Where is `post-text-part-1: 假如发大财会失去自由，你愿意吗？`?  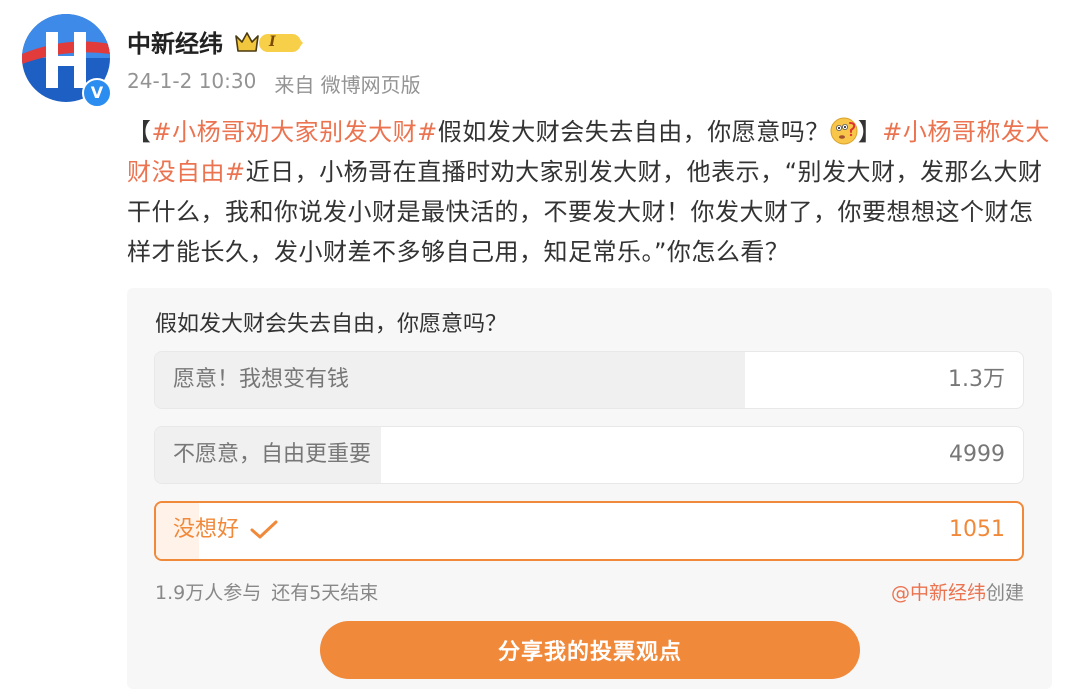
post-text-part-1: 假如发大财会失去自由，你愿意吗？ is located at coordinates (633, 132).